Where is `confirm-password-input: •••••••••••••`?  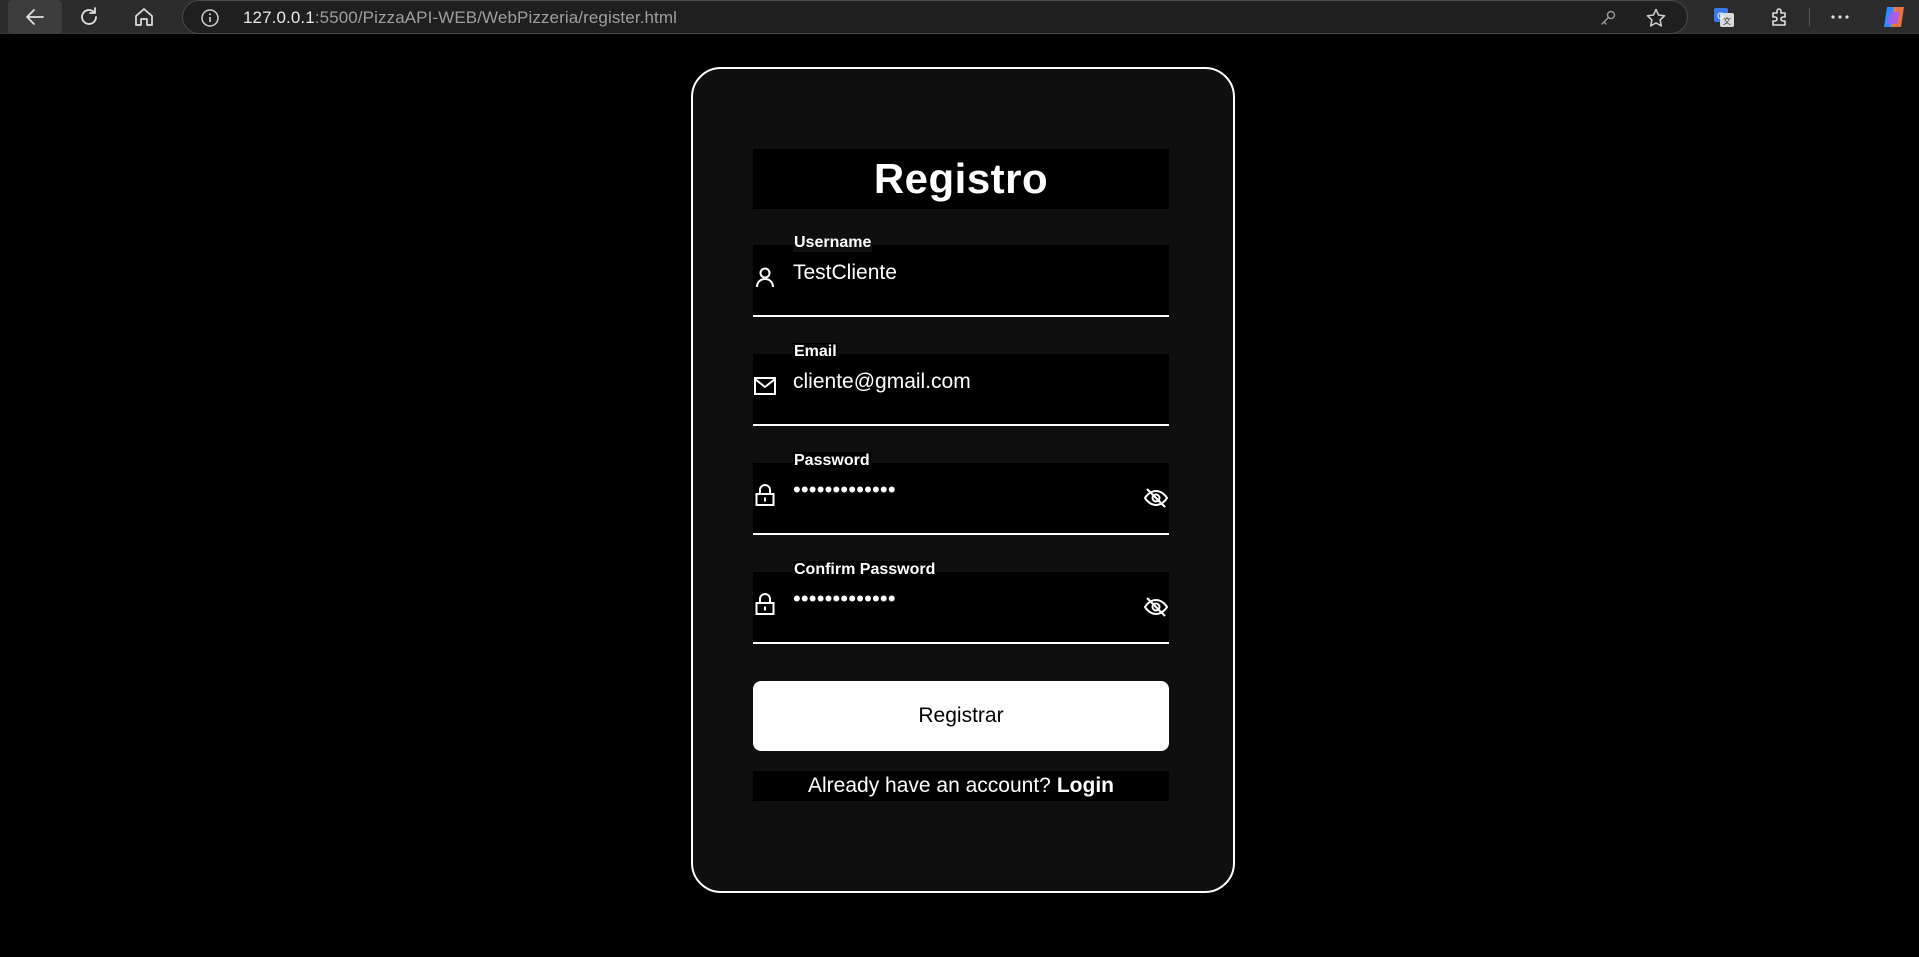 confirm-password-input: ••••••••••••• is located at coordinates (844, 599).